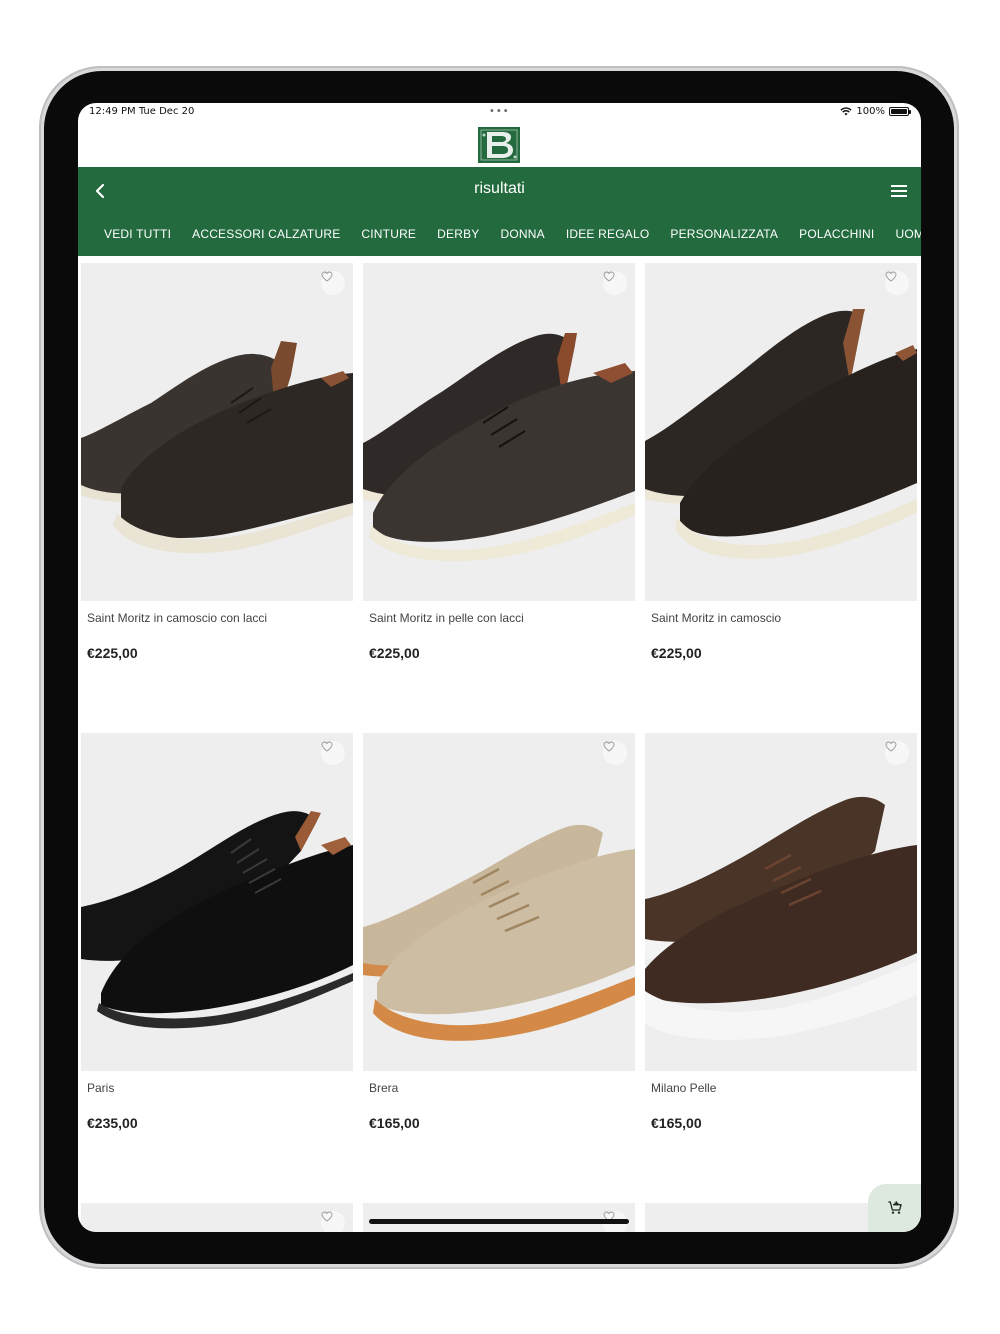  I want to click on menu-button, so click(899, 191).